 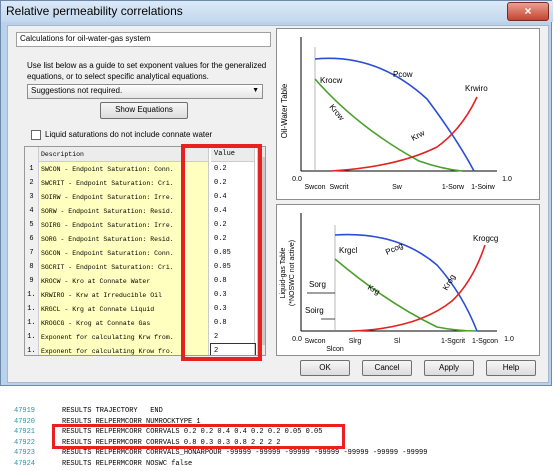 What do you see at coordinates (143, 39) in the screenshot?
I see `system-description: Calculations for oil-water-gas system` at bounding box center [143, 39].